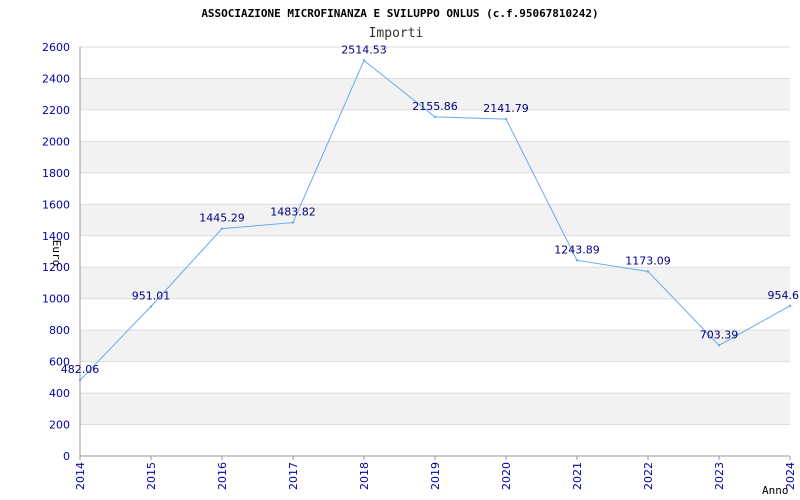  What do you see at coordinates (80, 369) in the screenshot?
I see `data-label: 482.06` at bounding box center [80, 369].